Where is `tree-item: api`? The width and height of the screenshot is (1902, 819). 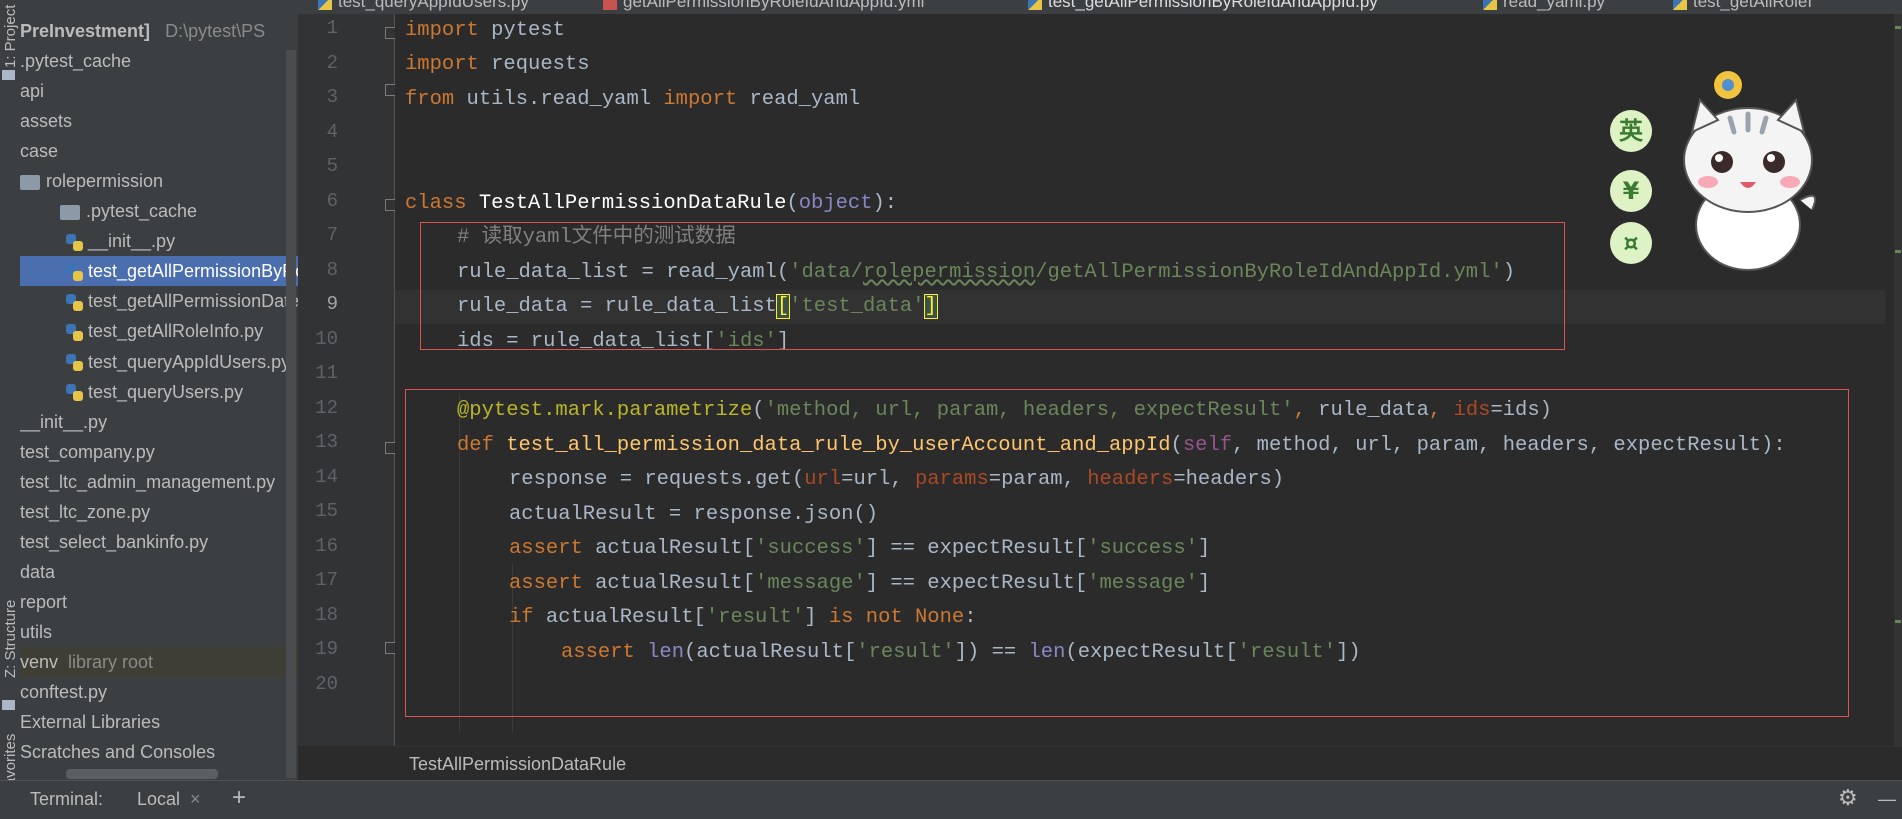 tree-item: api is located at coordinates (159, 91).